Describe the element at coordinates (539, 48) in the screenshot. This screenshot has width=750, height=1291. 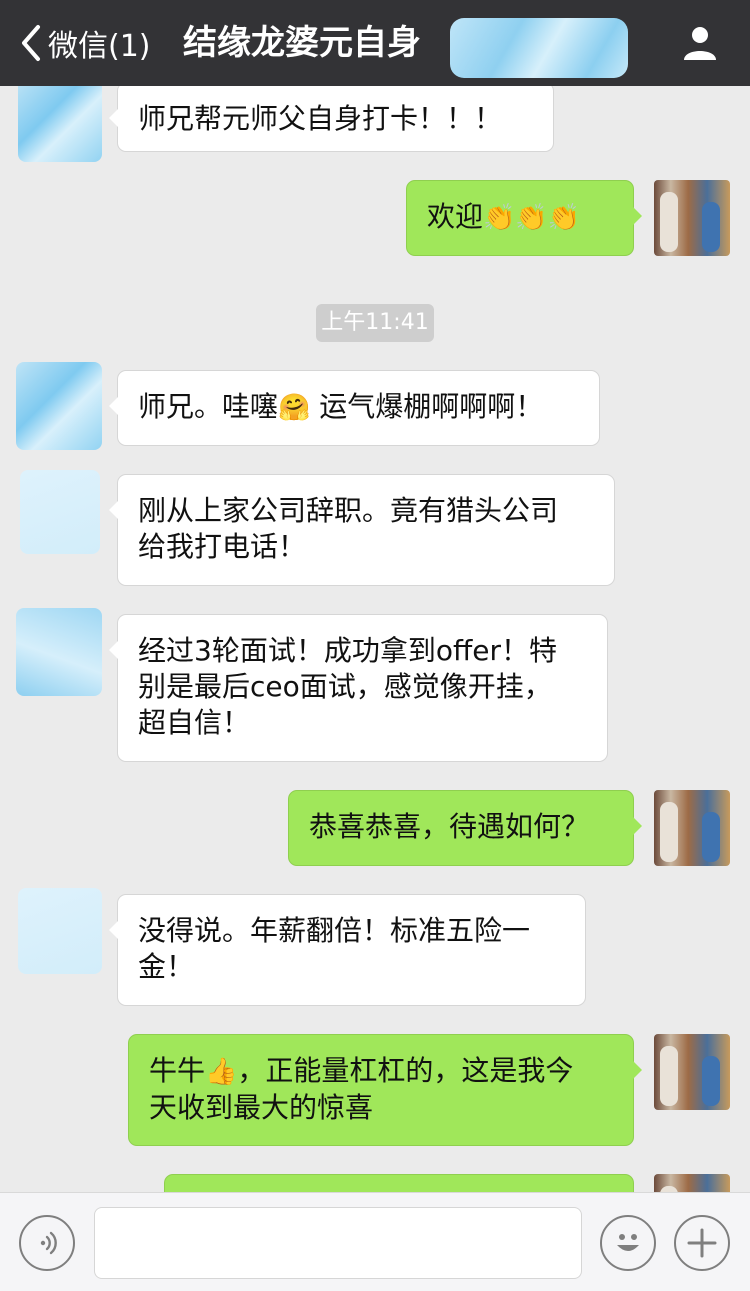
I see `title-redaction` at that location.